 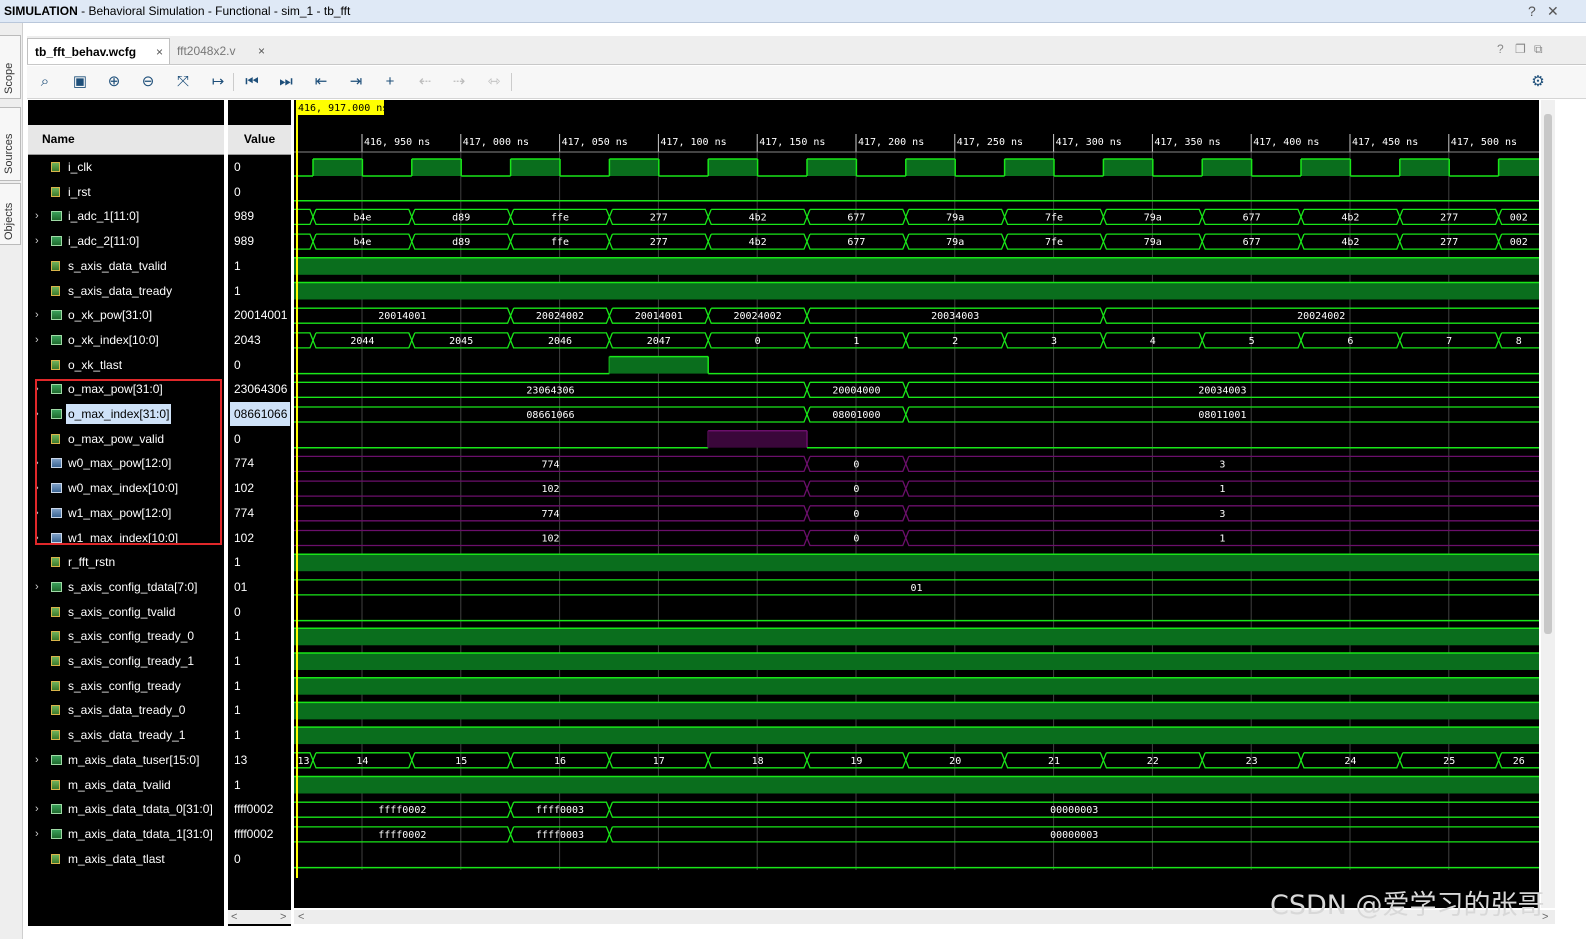 I want to click on settings-icon: ⚙, so click(x=1538, y=82).